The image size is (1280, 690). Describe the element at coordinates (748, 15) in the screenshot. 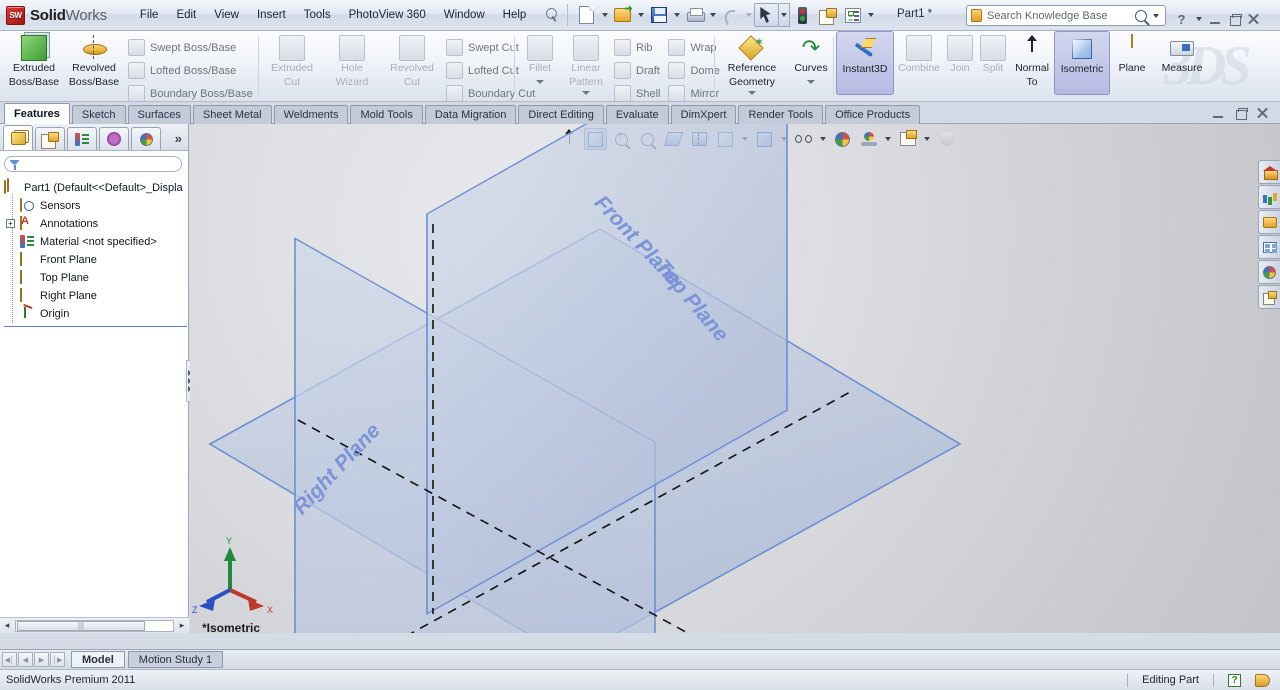

I see `undo-caret-icon` at that location.